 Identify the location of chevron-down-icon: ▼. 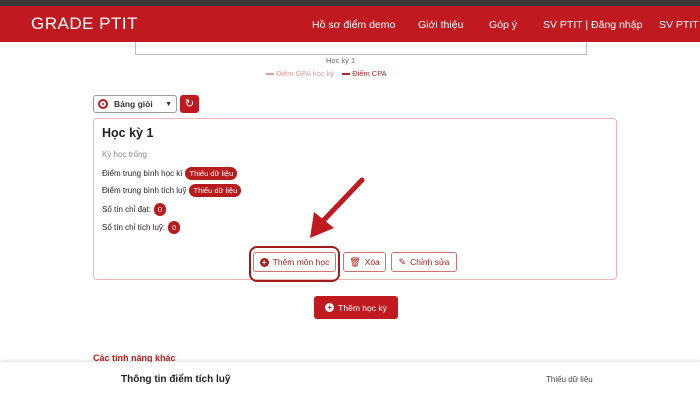
(168, 104).